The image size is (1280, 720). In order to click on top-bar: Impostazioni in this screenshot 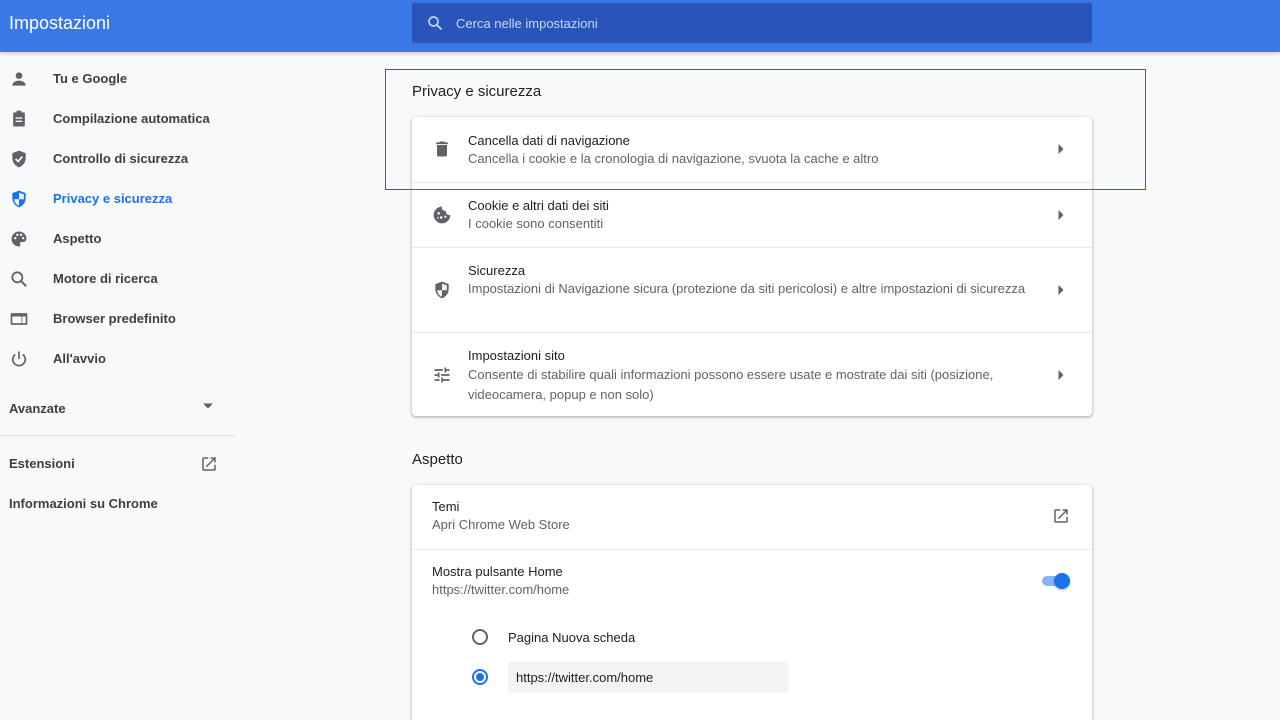, I will do `click(640, 26)`.